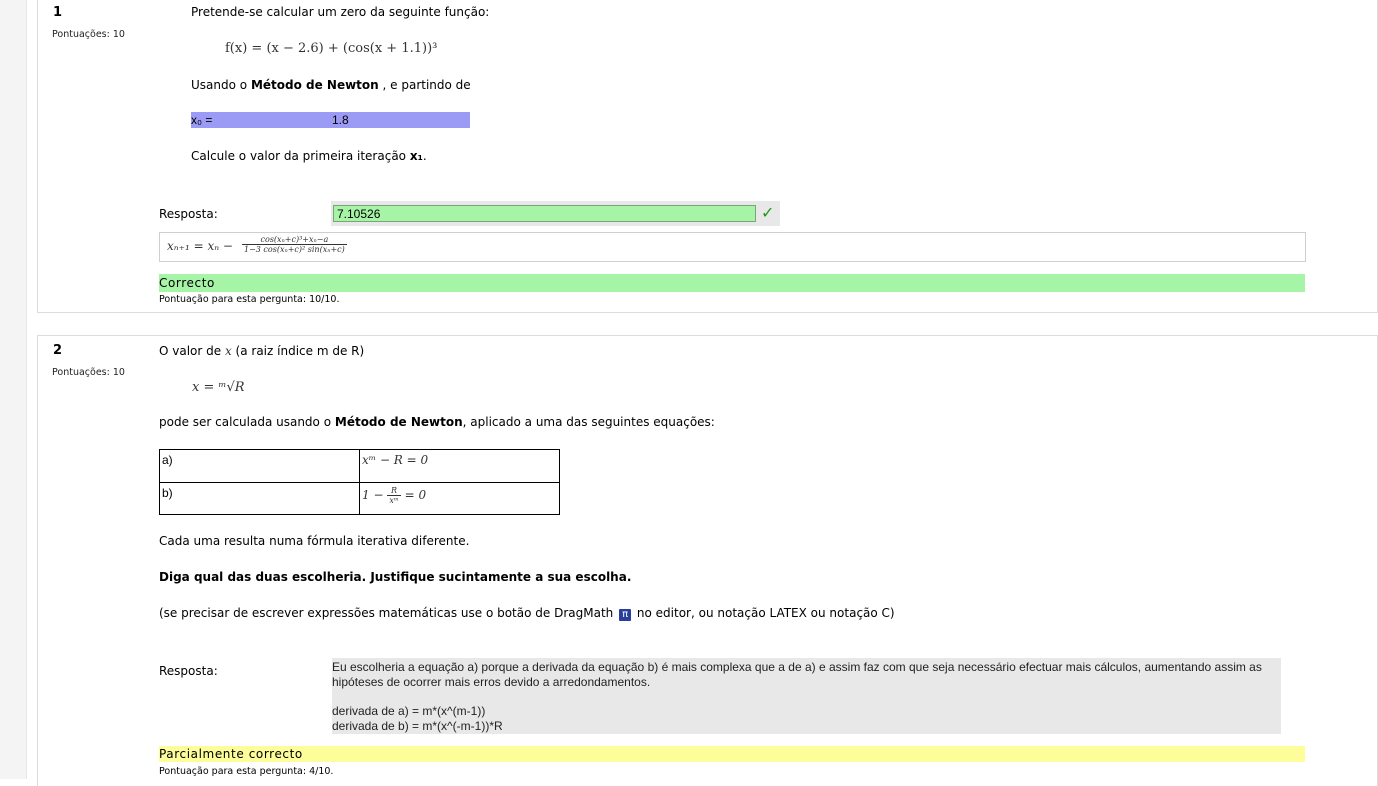 The height and width of the screenshot is (786, 1378). What do you see at coordinates (294, 249) in the screenshot?
I see `feedback-denominator: 1−3 cos(xₙ+c)² sin(xₙ+c)` at bounding box center [294, 249].